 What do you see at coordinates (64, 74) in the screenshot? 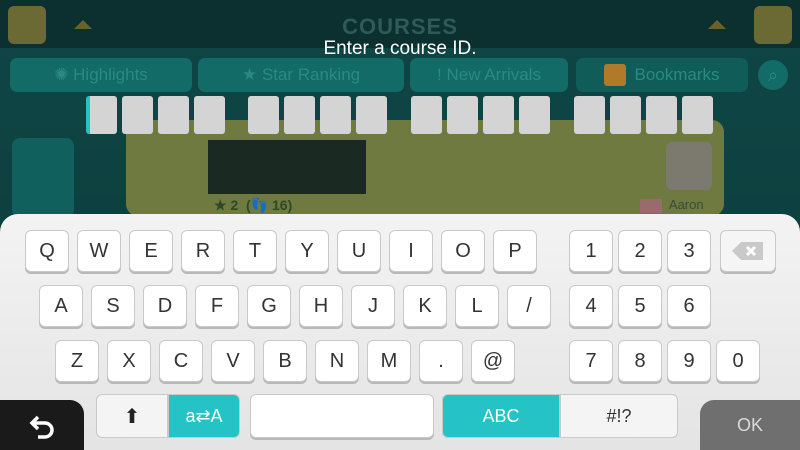
I see `sparkle-icon: ✺` at bounding box center [64, 74].